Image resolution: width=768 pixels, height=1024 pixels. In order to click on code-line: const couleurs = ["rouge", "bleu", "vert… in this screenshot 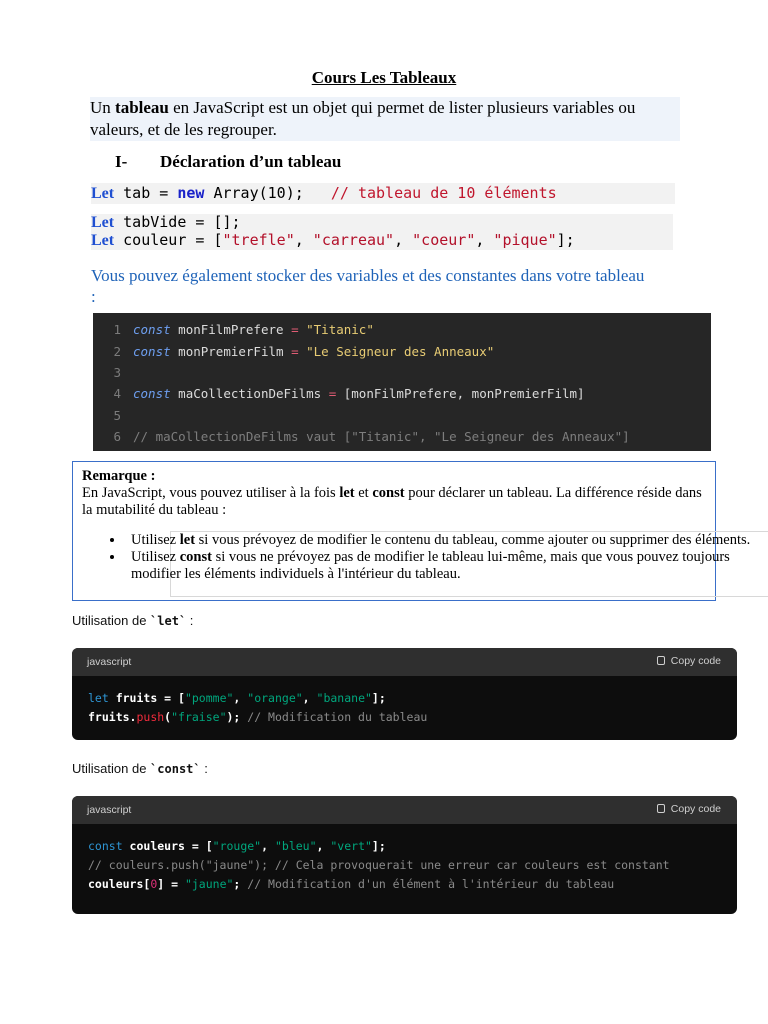, I will do `click(237, 846)`.